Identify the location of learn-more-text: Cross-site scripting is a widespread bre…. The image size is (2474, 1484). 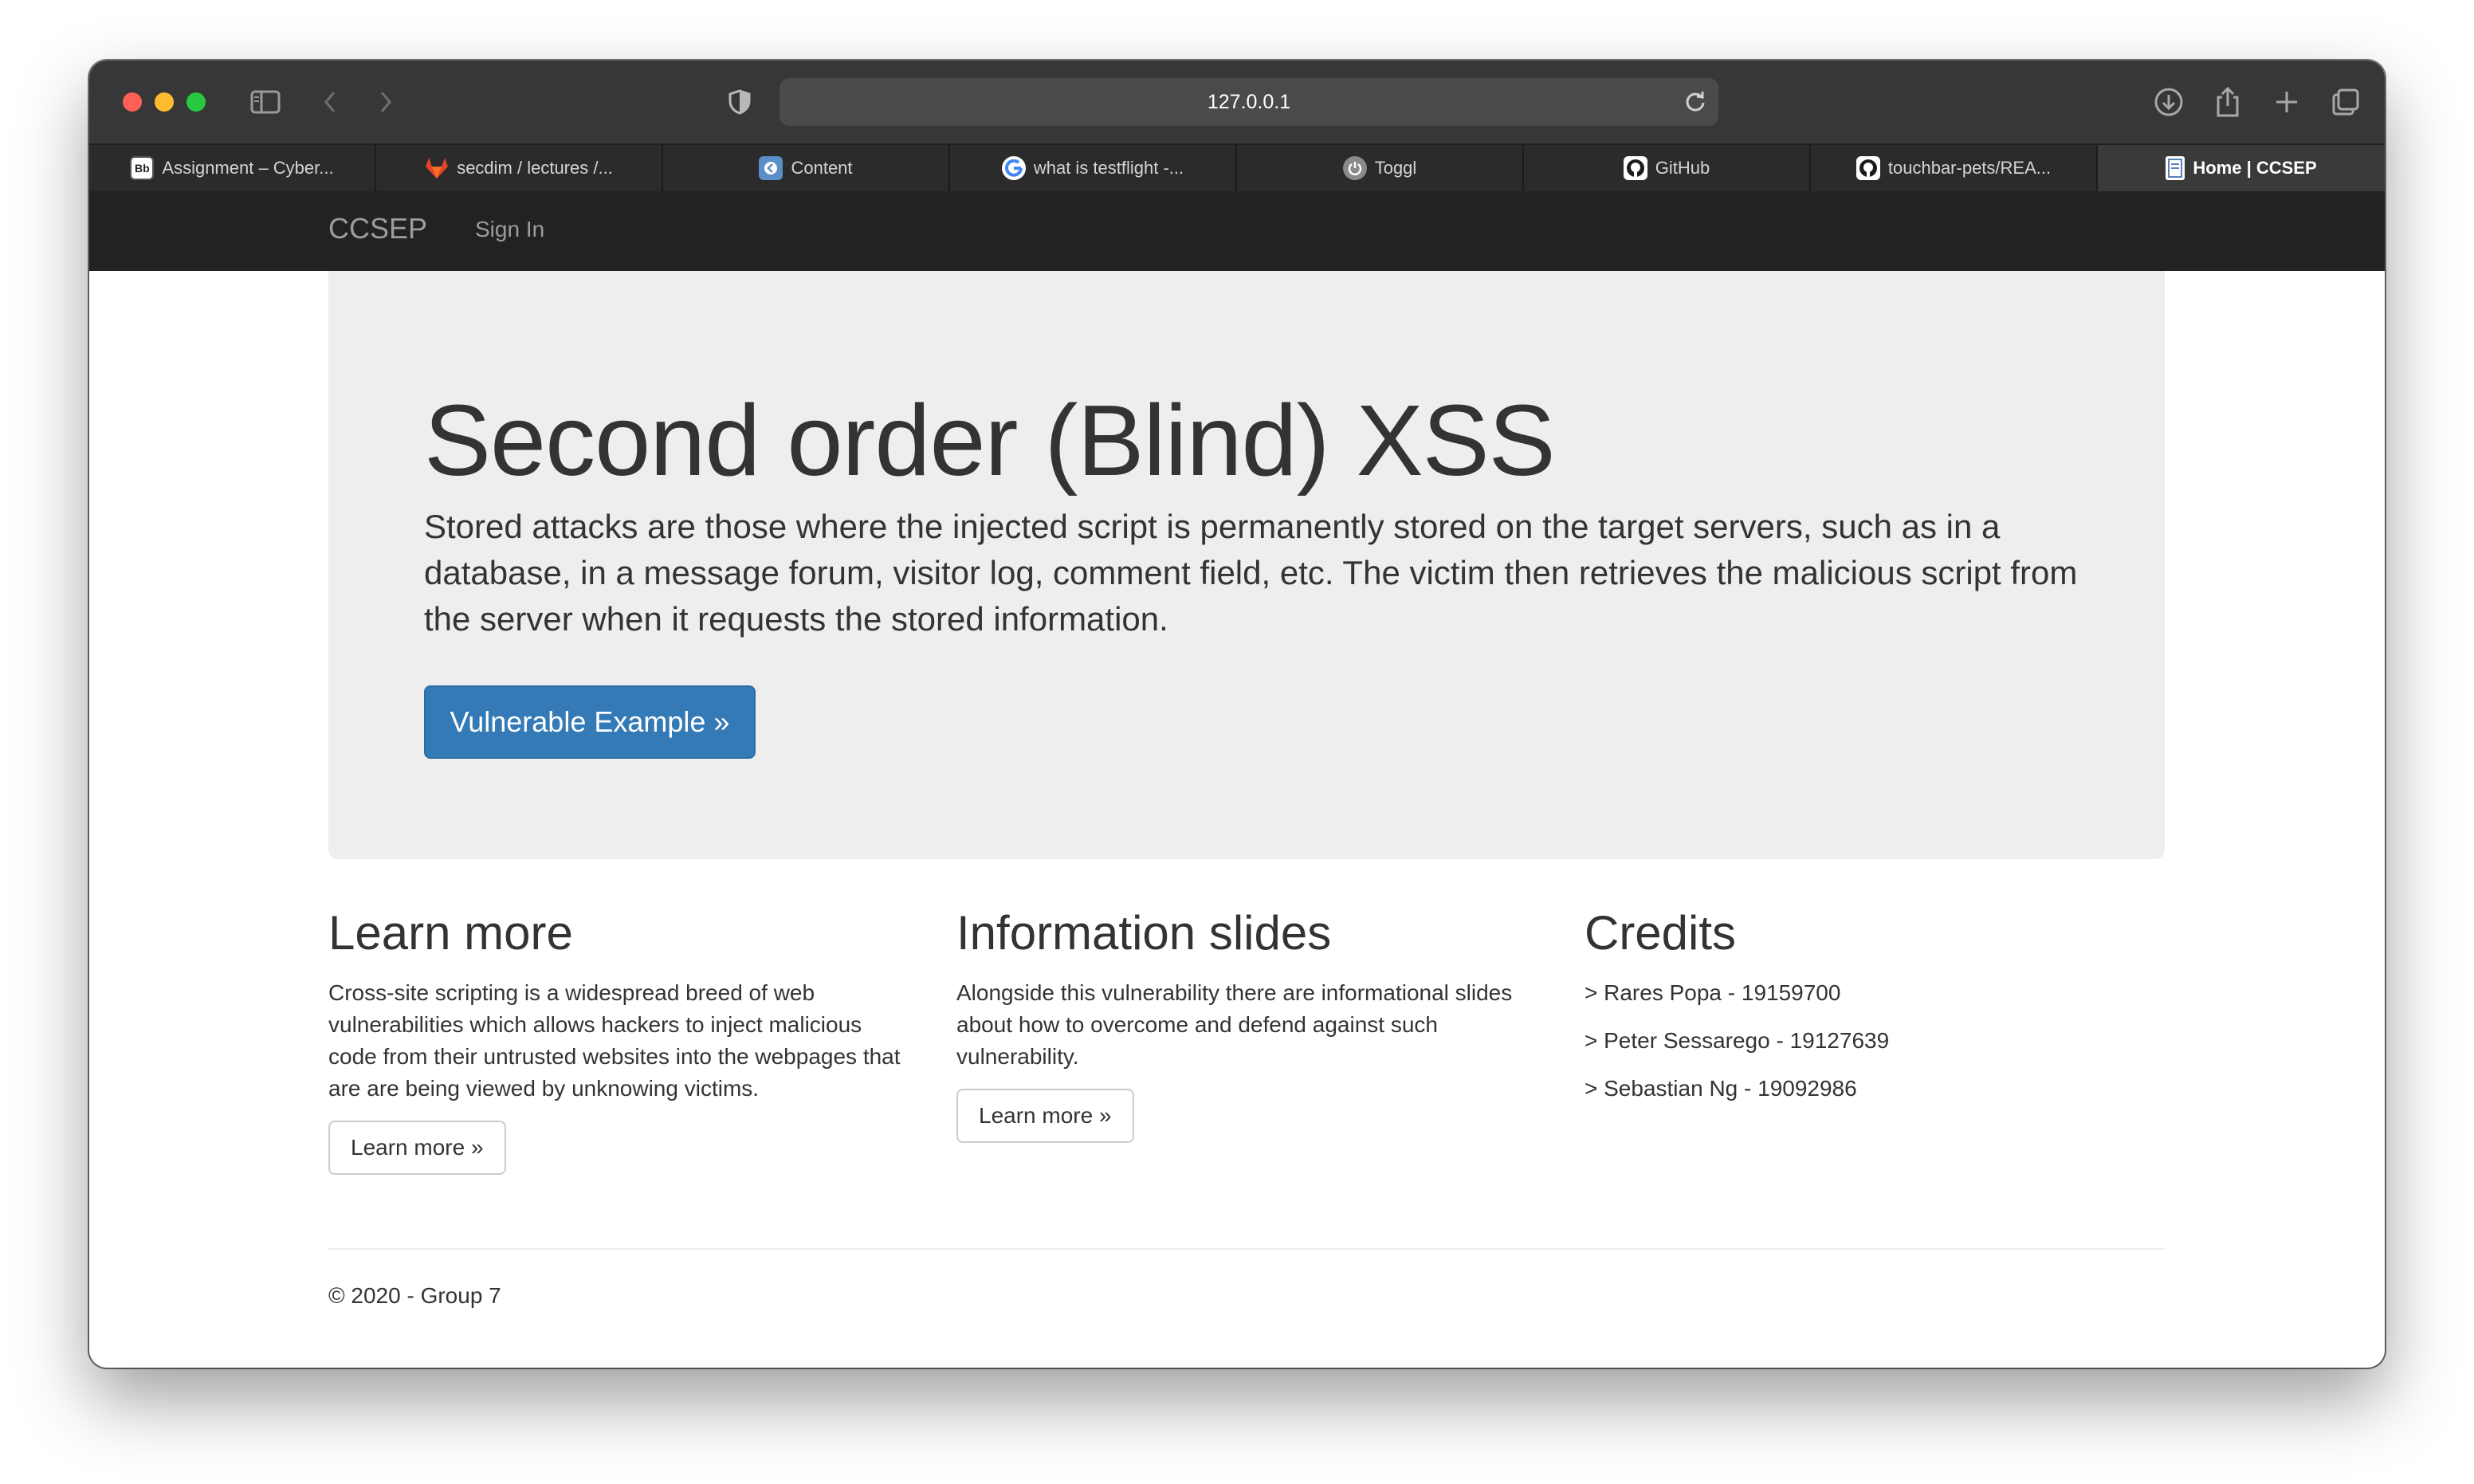
(615, 1040).